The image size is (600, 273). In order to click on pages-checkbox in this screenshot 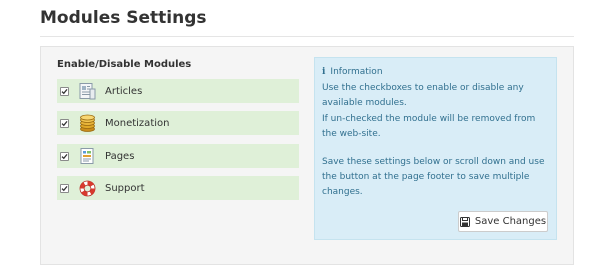, I will do `click(64, 156)`.